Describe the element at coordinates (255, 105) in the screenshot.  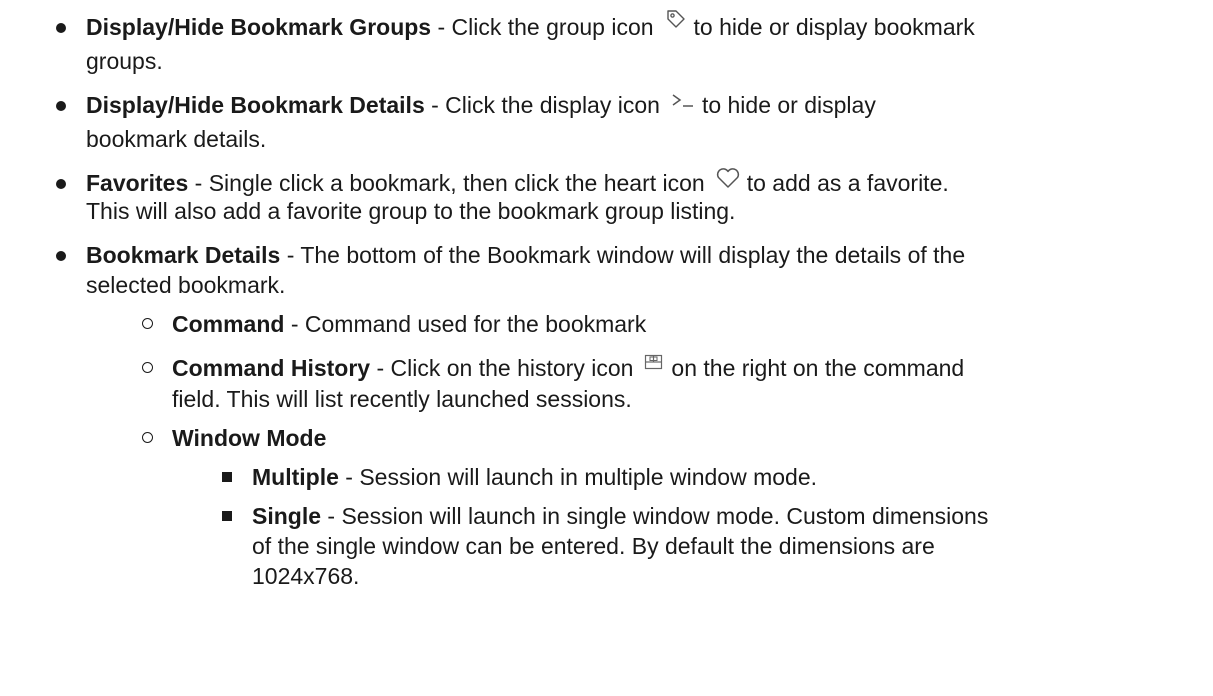
I see `item-title: Display/Hide Bookmark Details` at that location.